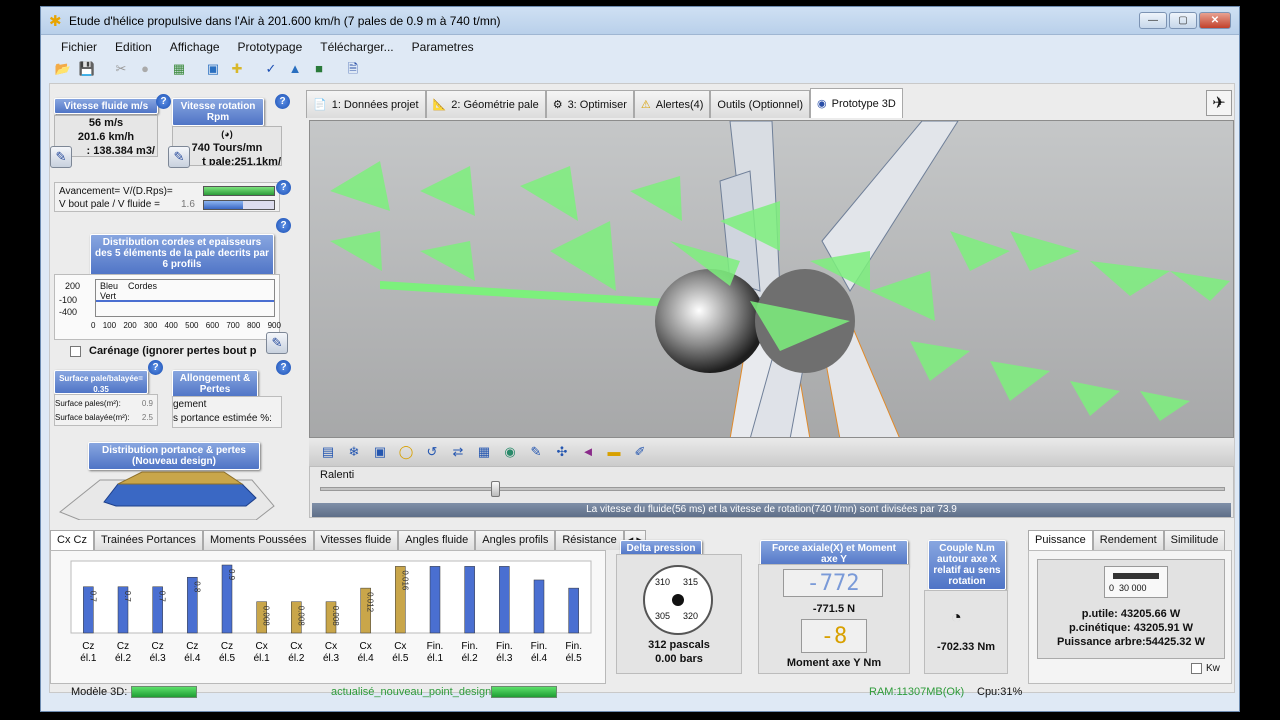 This screenshot has width=1280, height=720. Describe the element at coordinates (213, 69) in the screenshot. I see `camera-icon: ▣` at that location.